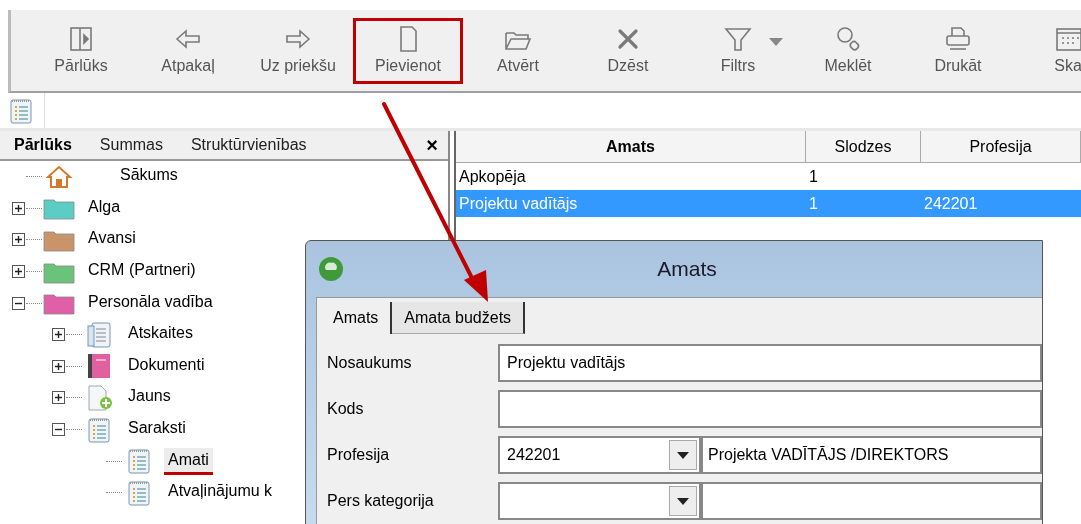 This screenshot has width=1081, height=524. What do you see at coordinates (346, 409) in the screenshot?
I see `field-label: Kods` at bounding box center [346, 409].